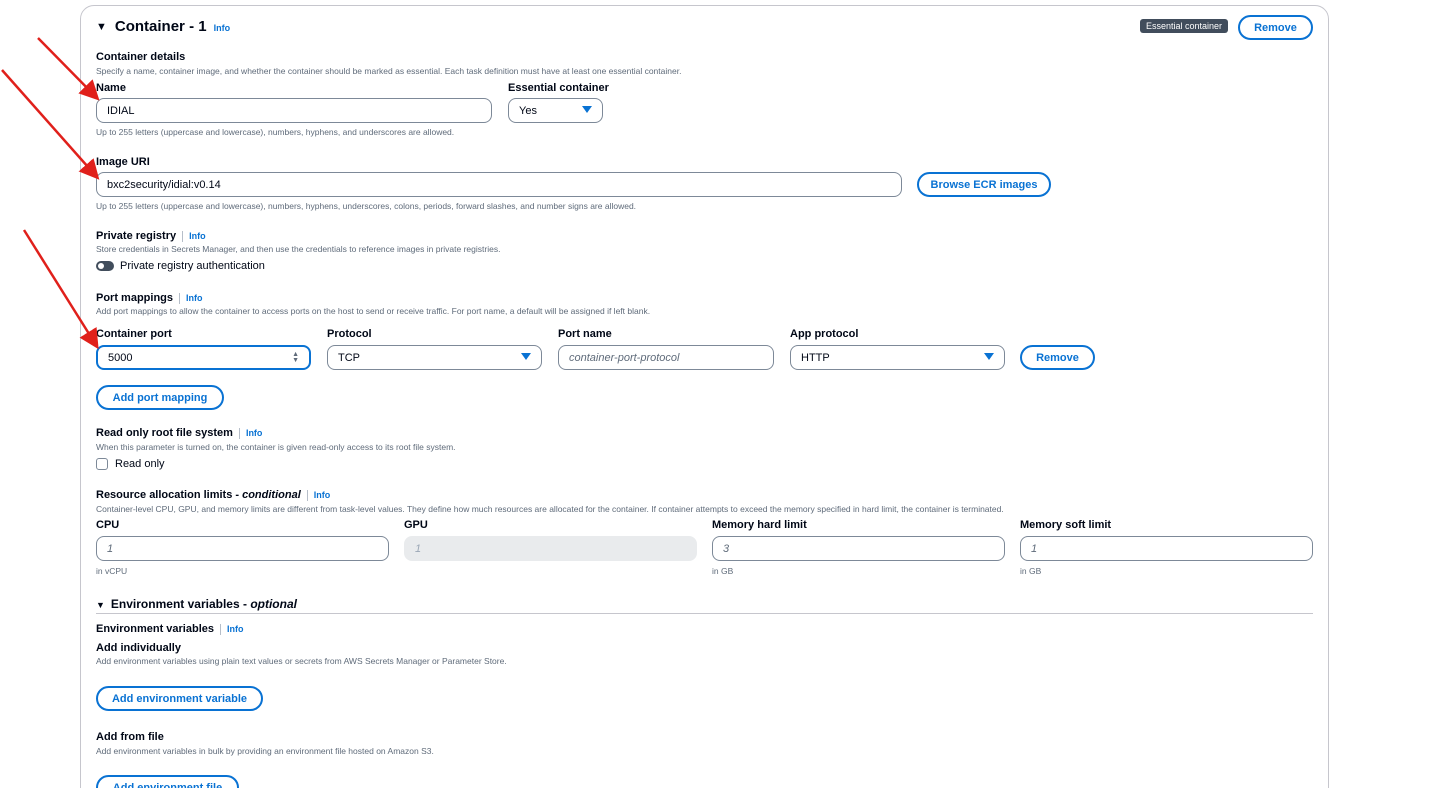 The height and width of the screenshot is (788, 1440). What do you see at coordinates (499, 184) in the screenshot?
I see `image-uri-input: bxc2security/idial:v0.14` at bounding box center [499, 184].